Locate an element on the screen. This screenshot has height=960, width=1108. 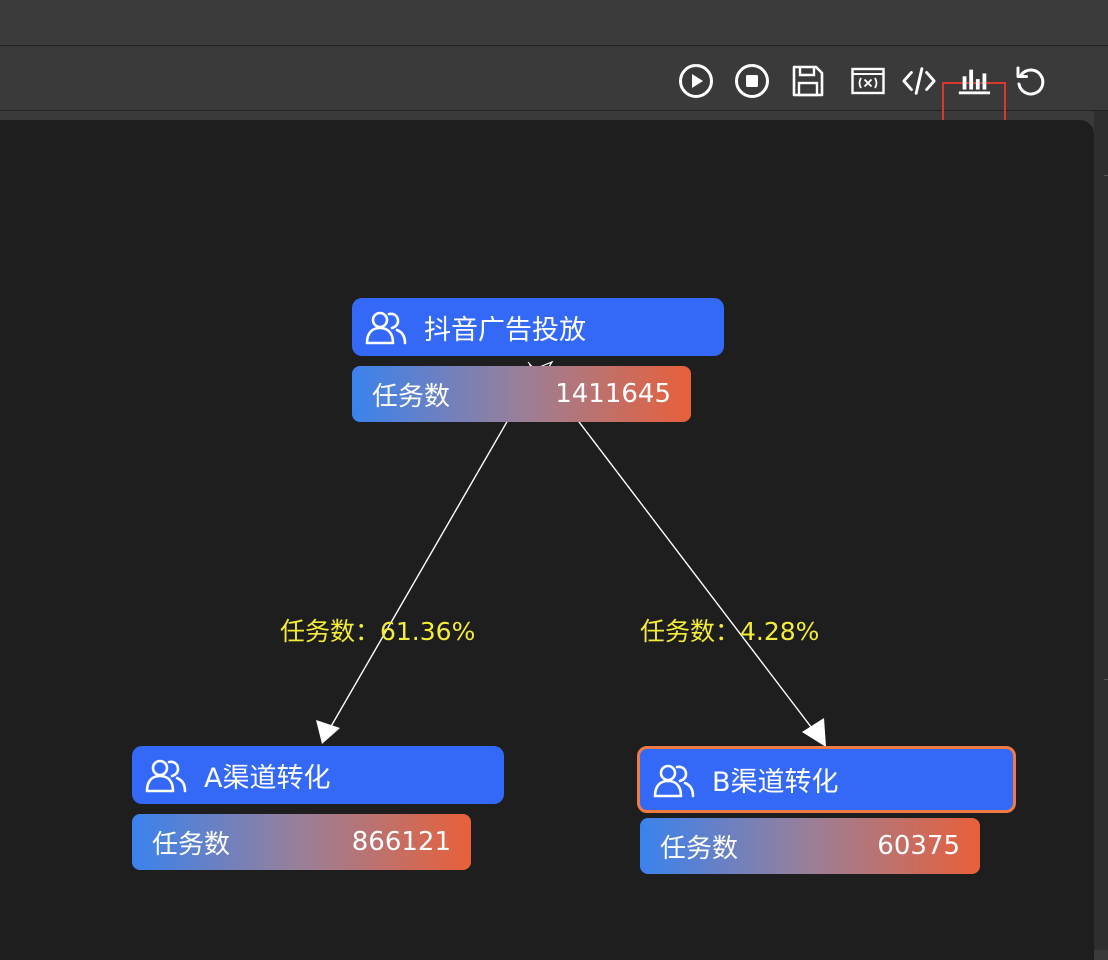
edge-arrow-a is located at coordinates (328, 732).